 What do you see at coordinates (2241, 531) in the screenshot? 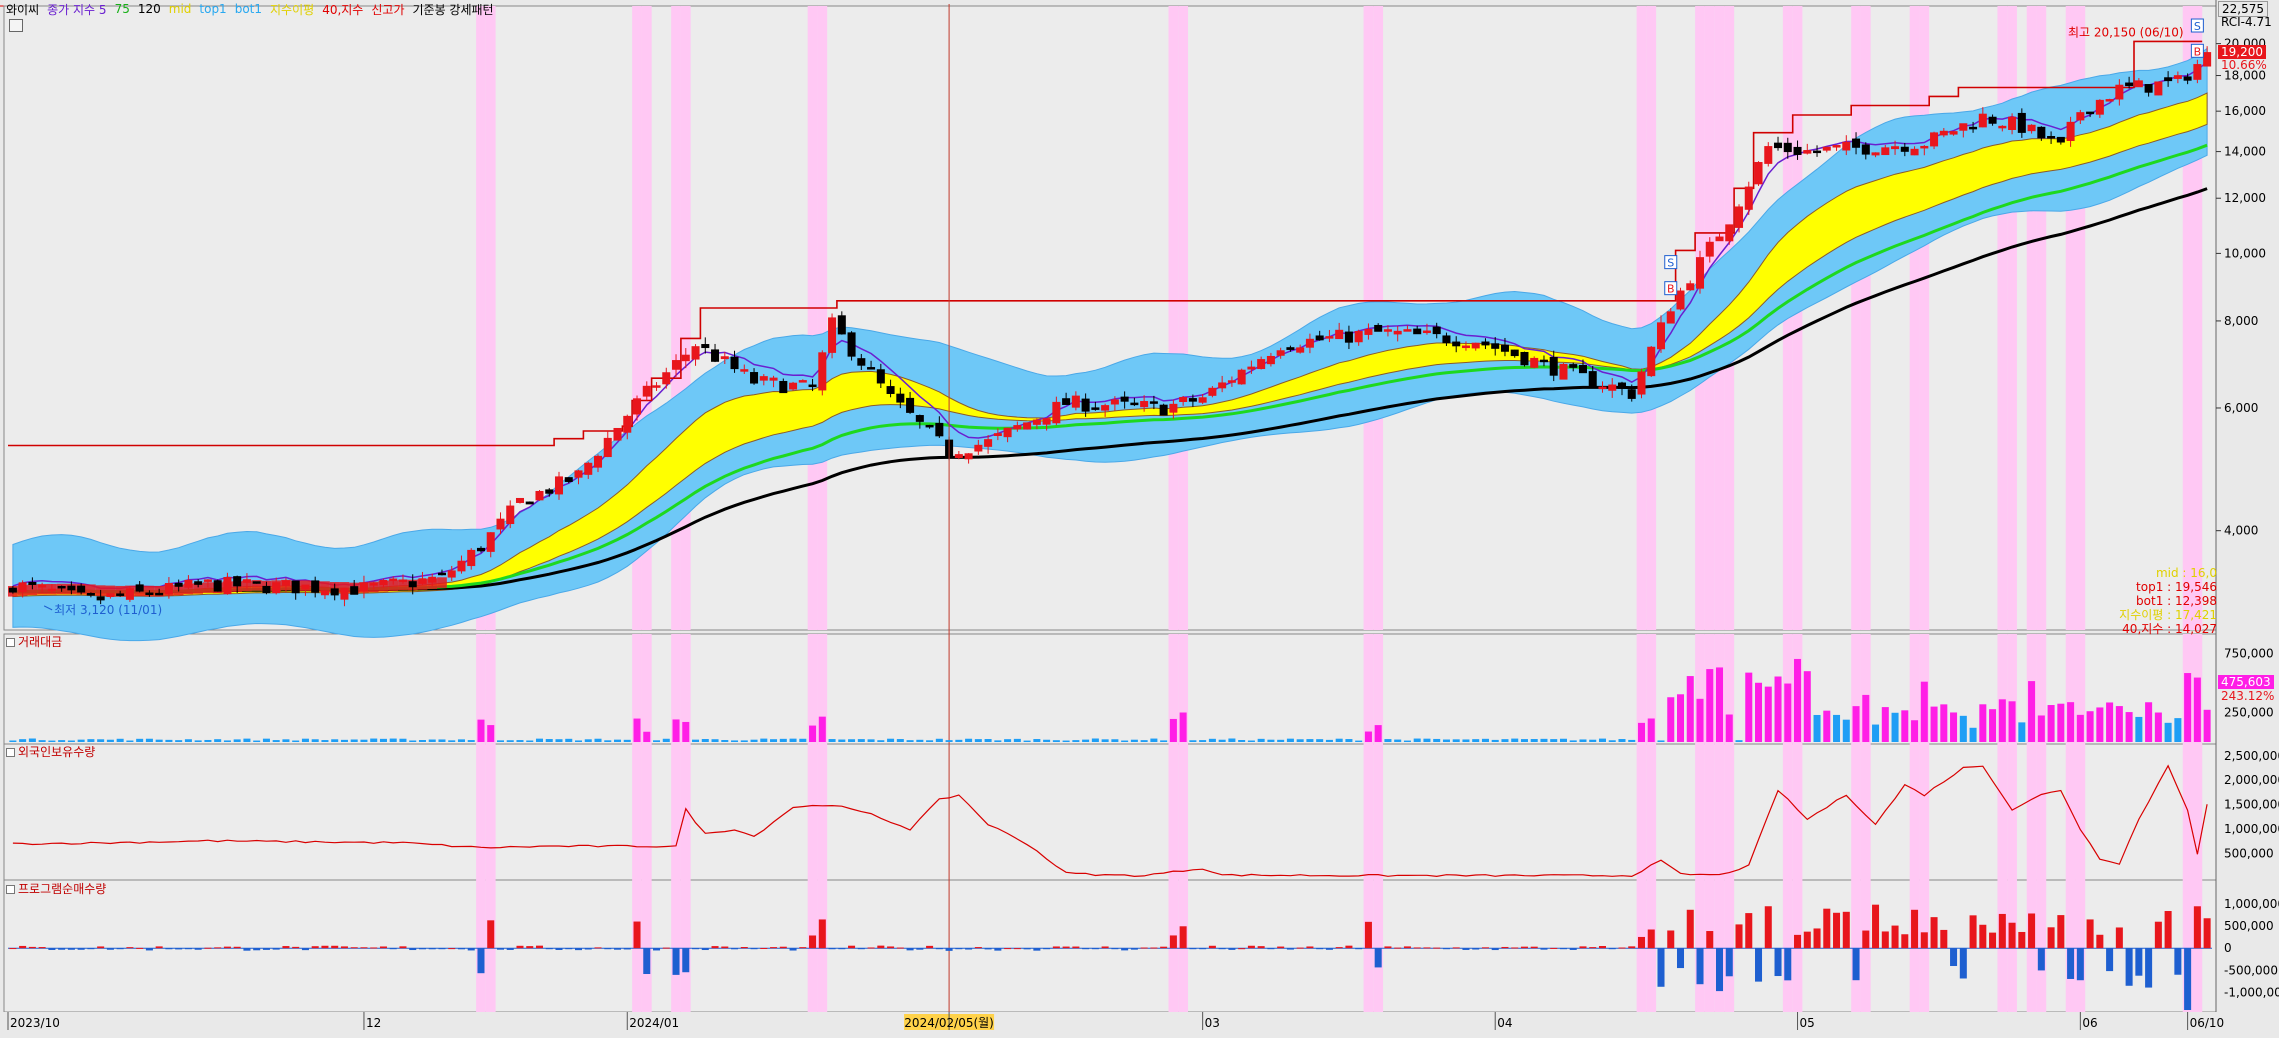
I see `price-tick-label: 4,000` at bounding box center [2241, 531].